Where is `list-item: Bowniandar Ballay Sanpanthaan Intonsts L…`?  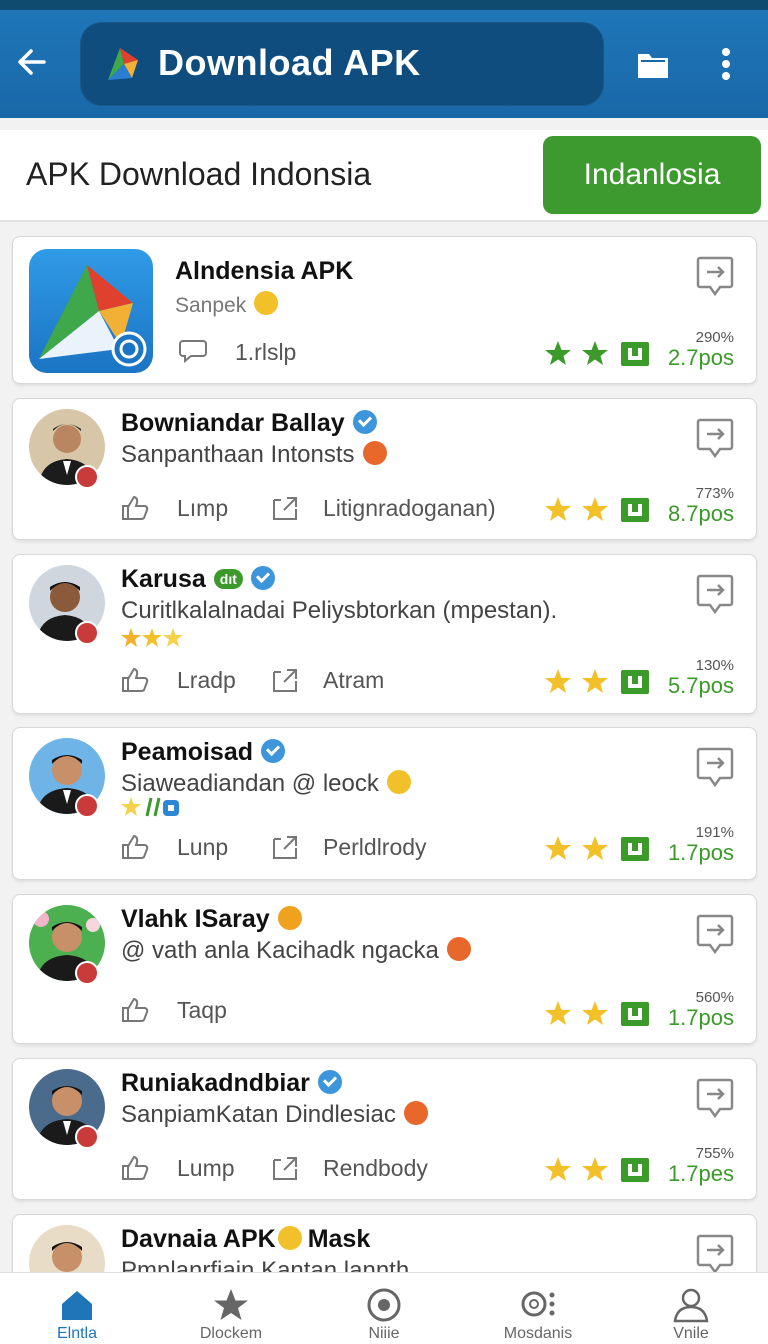
list-item: Bowniandar Ballay Sanpanthaan Intonsts L… is located at coordinates (384, 469).